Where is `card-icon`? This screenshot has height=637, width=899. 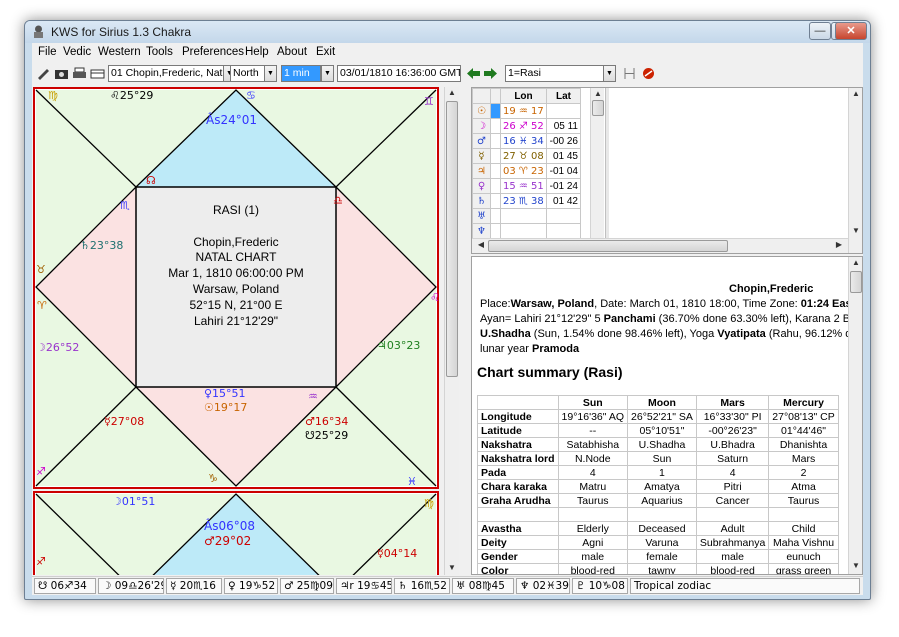 card-icon is located at coordinates (97, 73).